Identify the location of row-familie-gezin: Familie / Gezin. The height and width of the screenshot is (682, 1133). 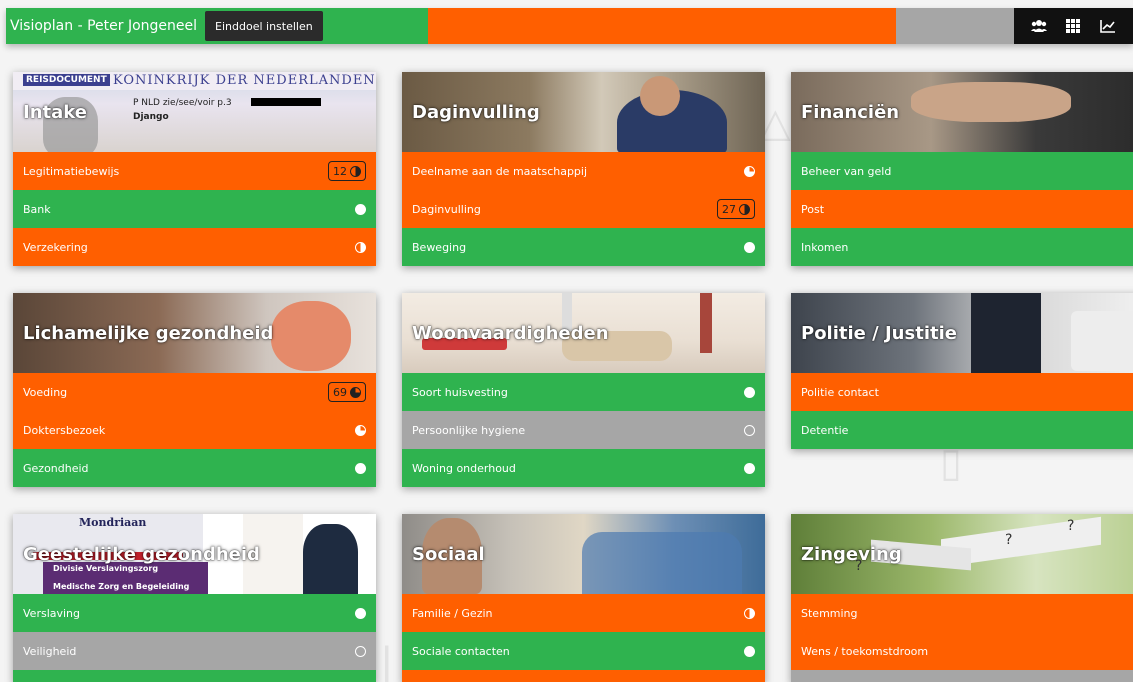
(583, 613).